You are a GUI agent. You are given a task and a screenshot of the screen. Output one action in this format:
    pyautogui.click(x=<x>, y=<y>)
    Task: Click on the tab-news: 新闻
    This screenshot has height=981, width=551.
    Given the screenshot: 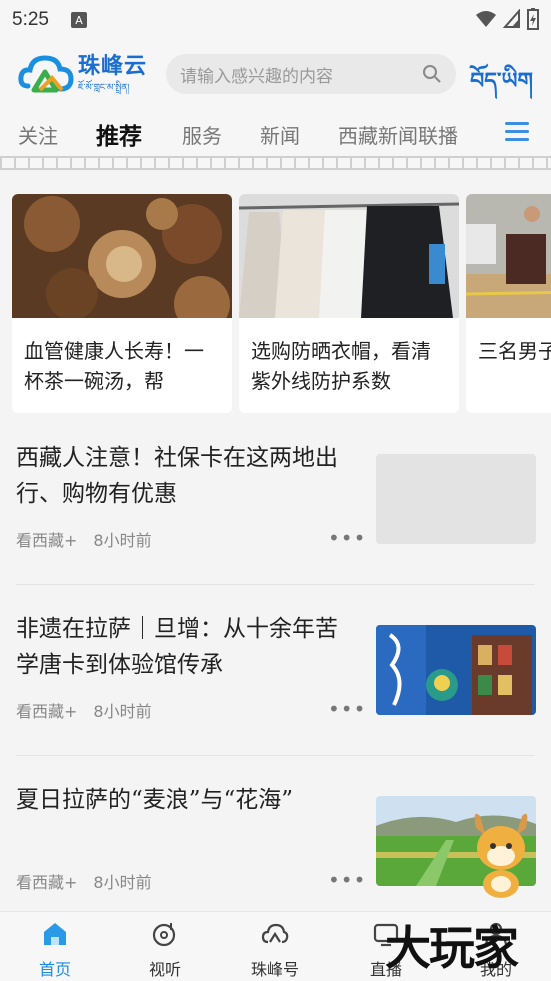 What is the action you would take?
    pyautogui.click(x=280, y=134)
    